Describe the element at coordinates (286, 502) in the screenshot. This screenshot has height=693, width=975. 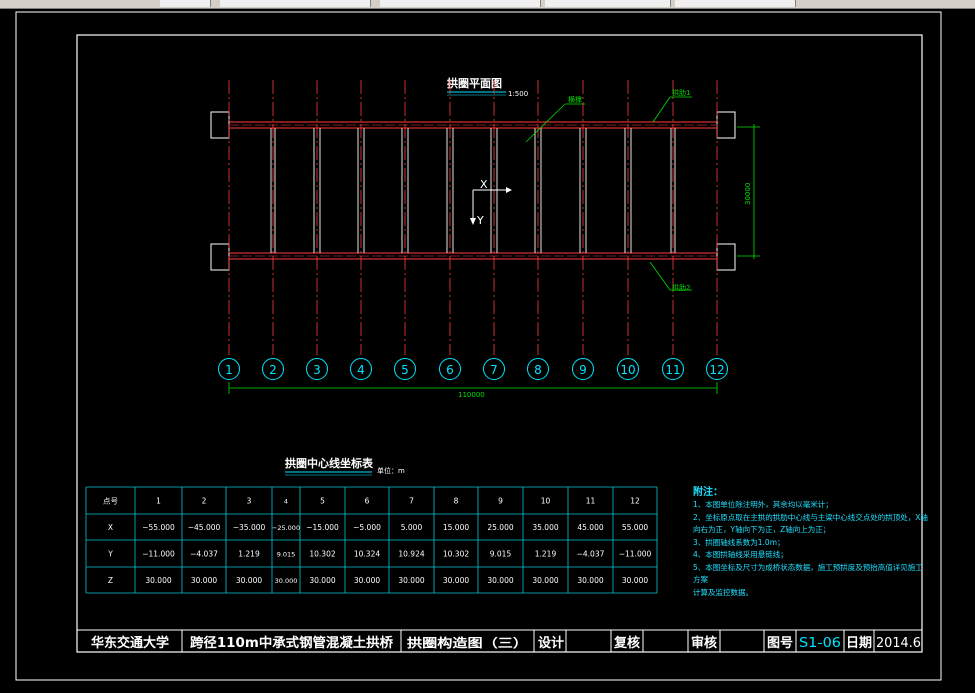
I see `table-header-cell: 4` at that location.